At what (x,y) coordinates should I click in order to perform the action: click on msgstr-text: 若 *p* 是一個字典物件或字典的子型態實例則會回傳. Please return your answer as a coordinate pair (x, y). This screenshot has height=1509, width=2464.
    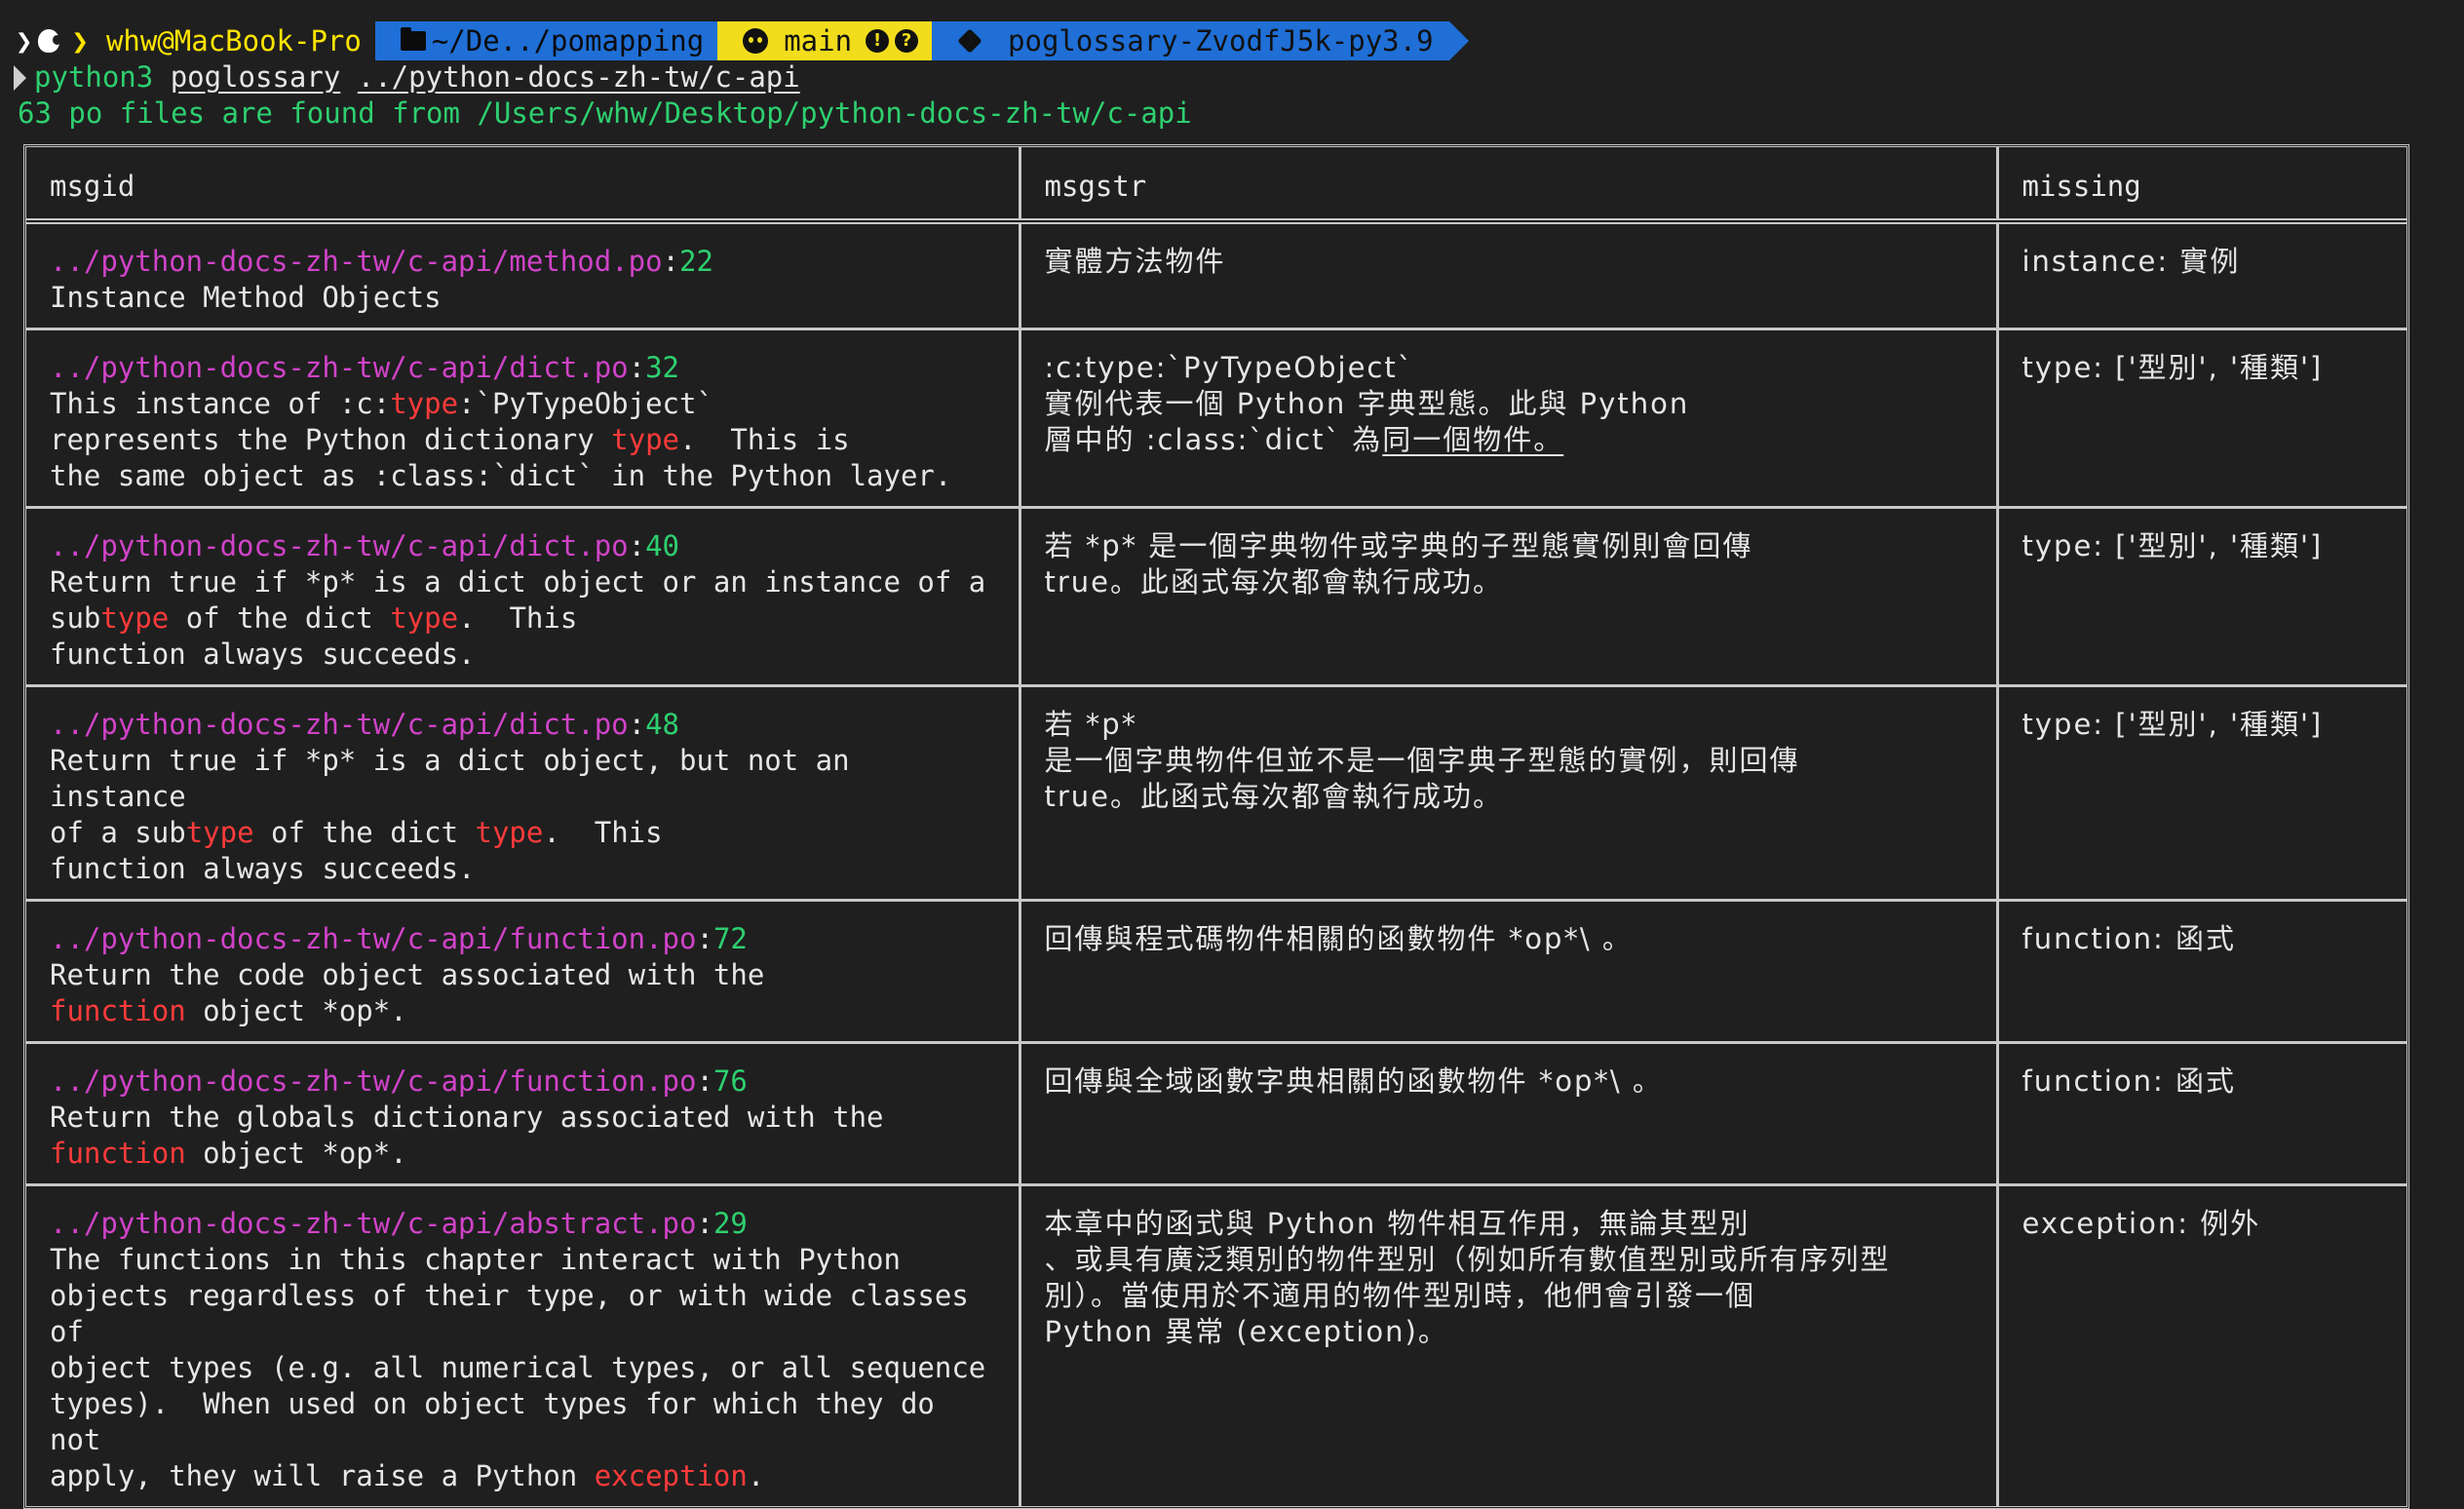
    Looking at the image, I should click on (1398, 545).